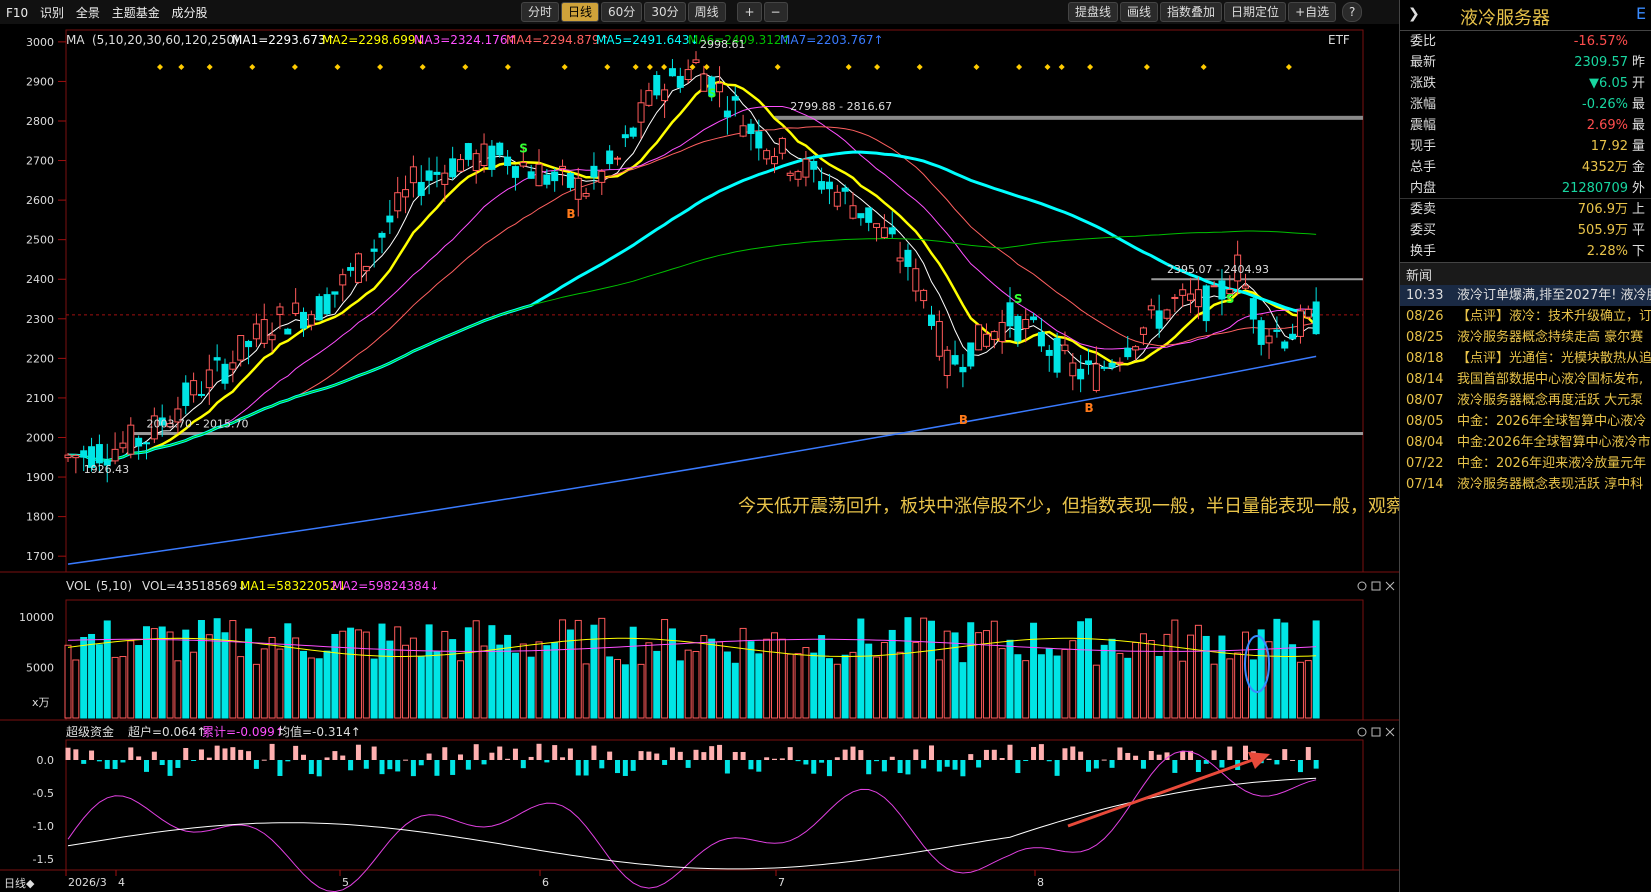 The image size is (1651, 892). What do you see at coordinates (580, 12) in the screenshot?
I see `tab-daily: 日线` at bounding box center [580, 12].